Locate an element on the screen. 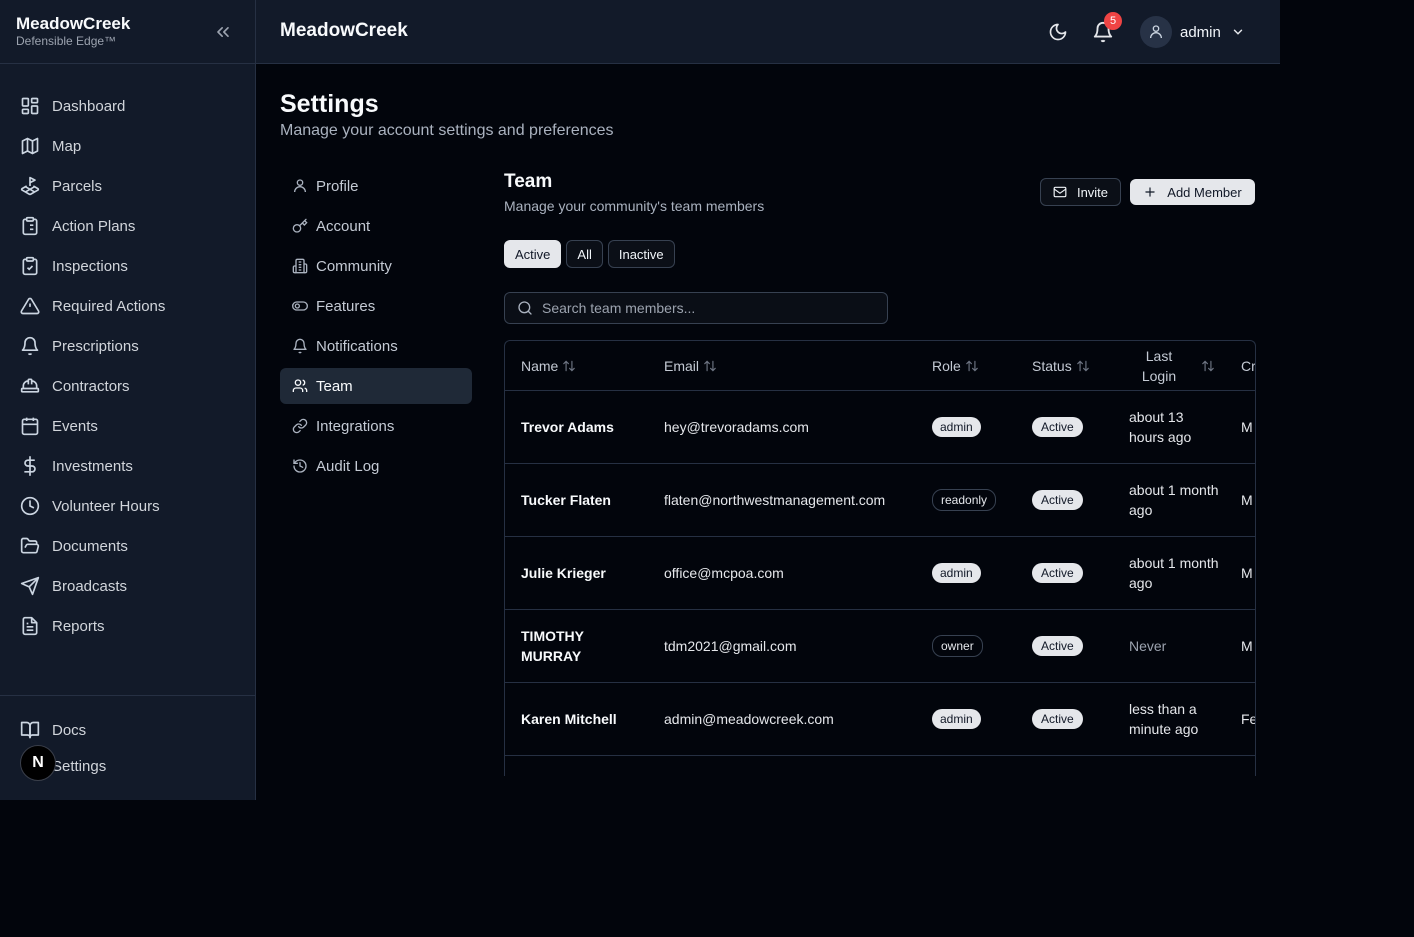 The width and height of the screenshot is (1414, 937). sidebar-item-required-actions: Required Actions is located at coordinates (127, 306).